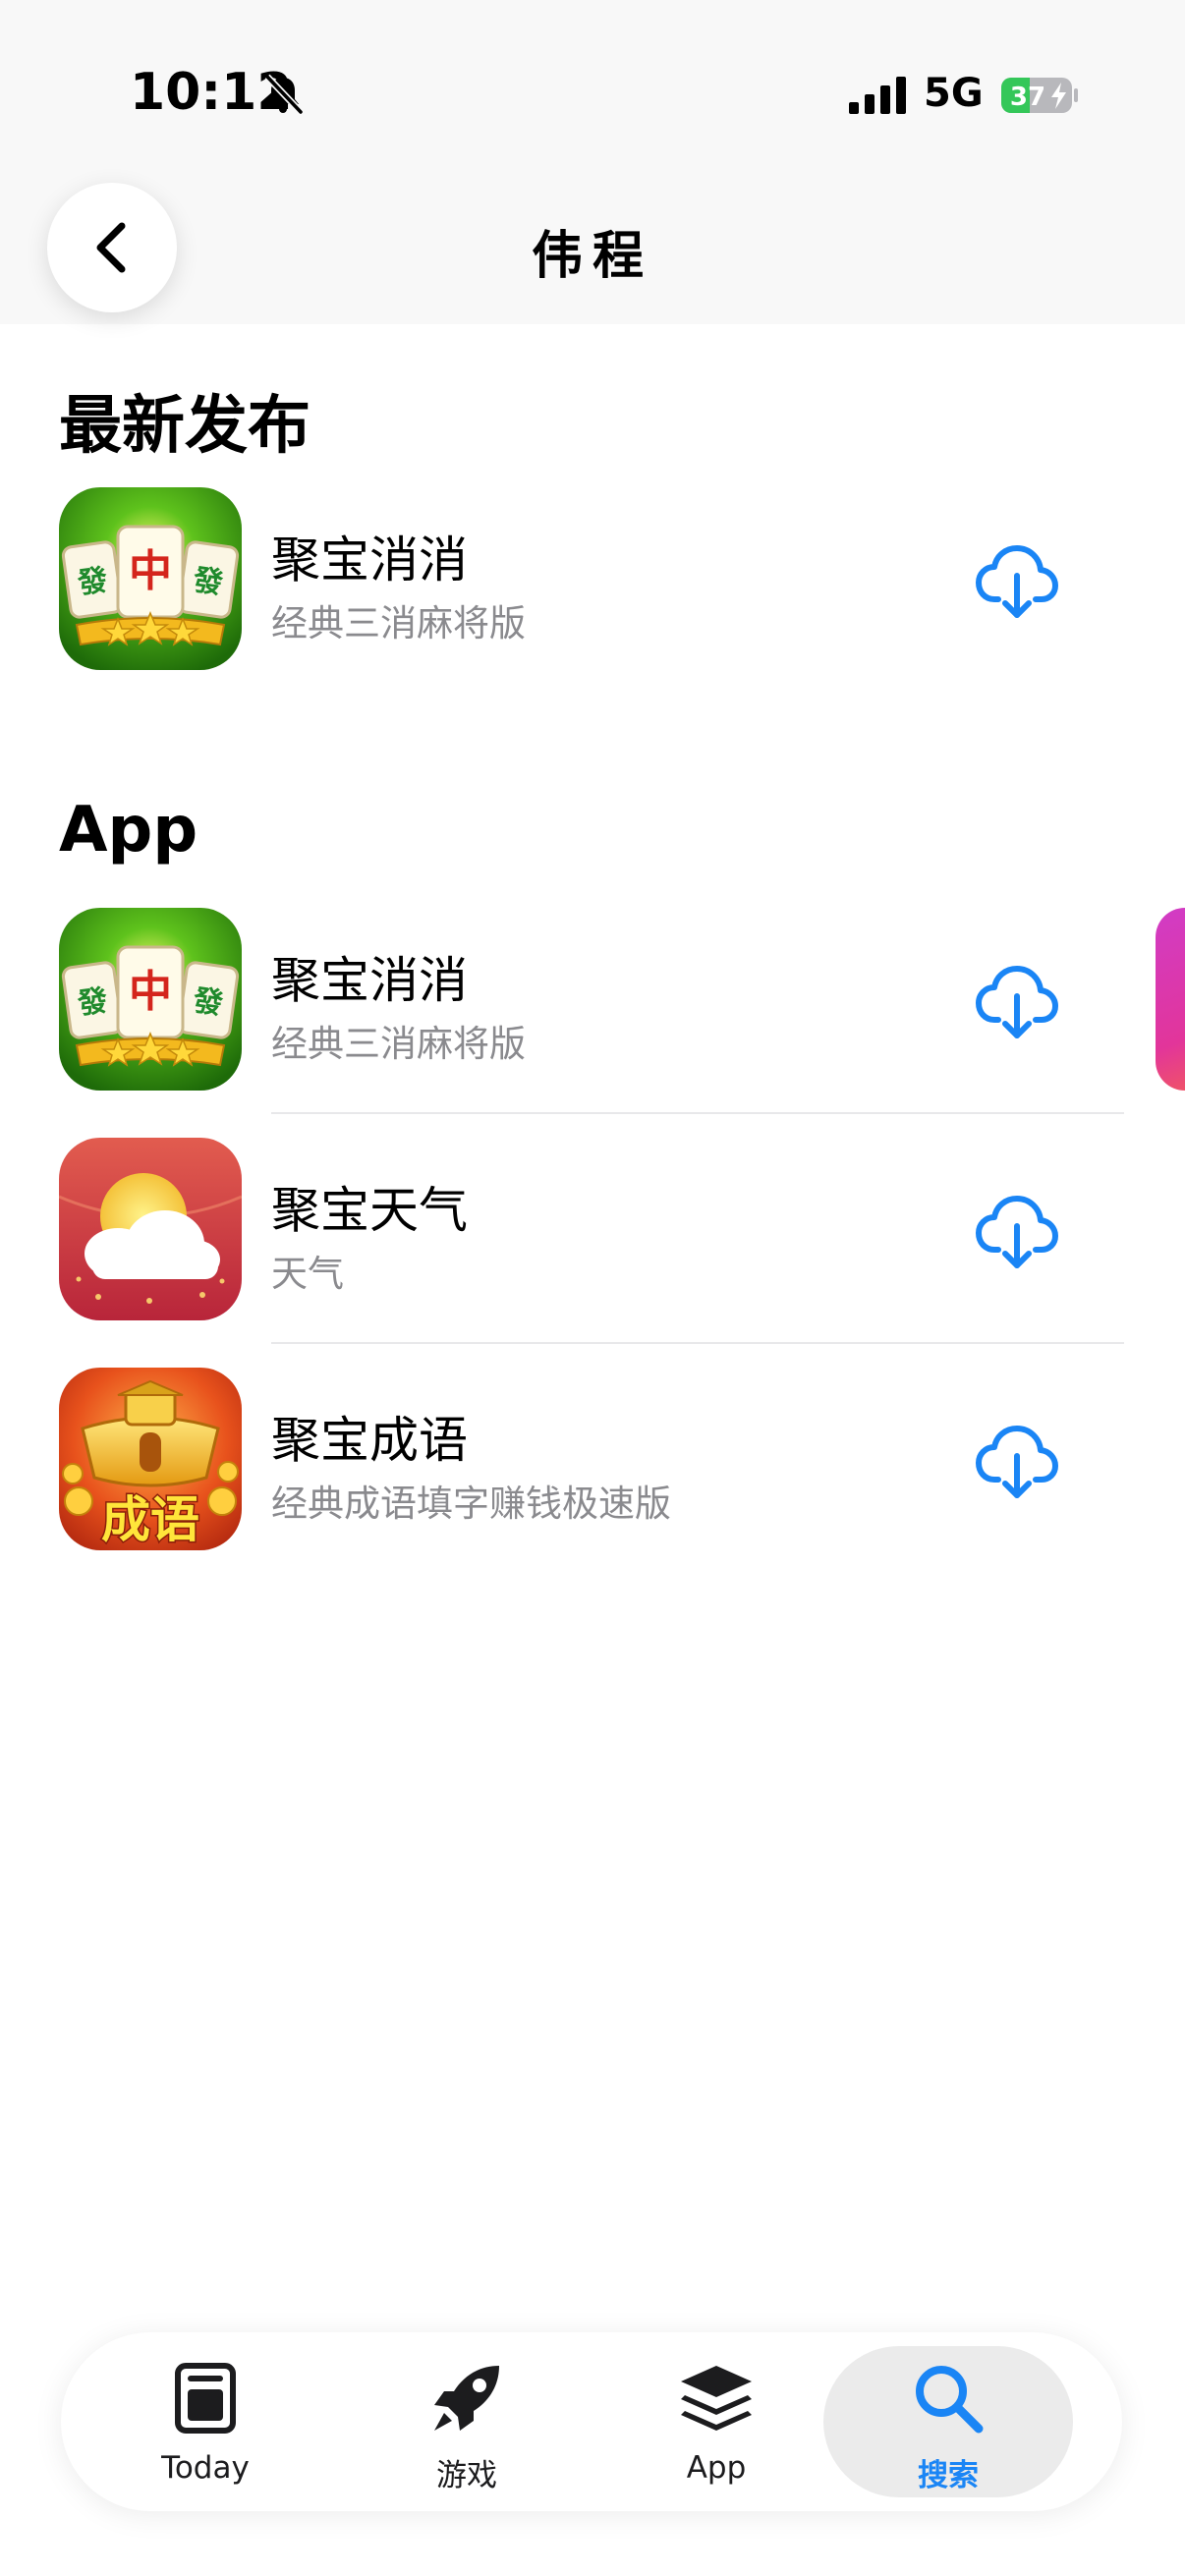  I want to click on tab-today: Today, so click(206, 2421).